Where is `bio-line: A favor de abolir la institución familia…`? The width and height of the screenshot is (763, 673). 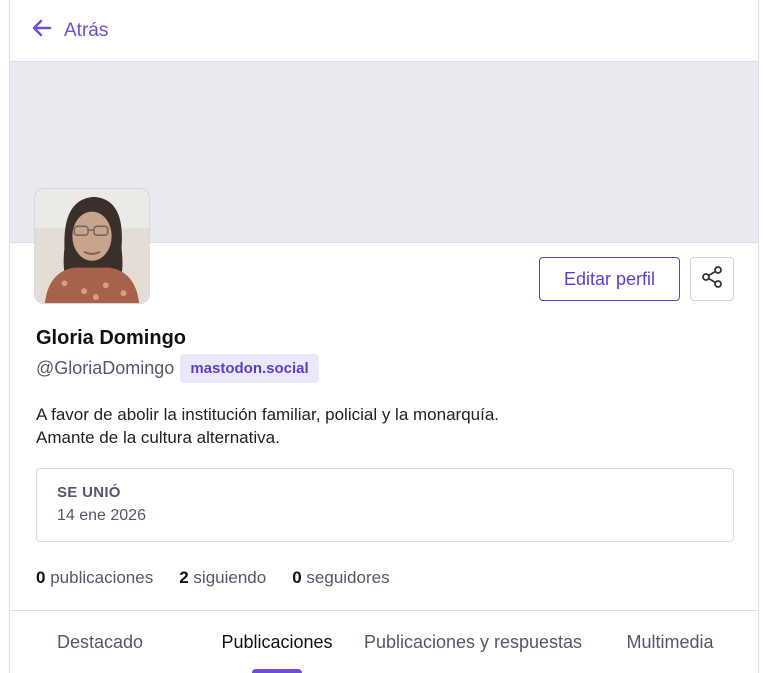 bio-line: A favor de abolir la institución familia… is located at coordinates (268, 414).